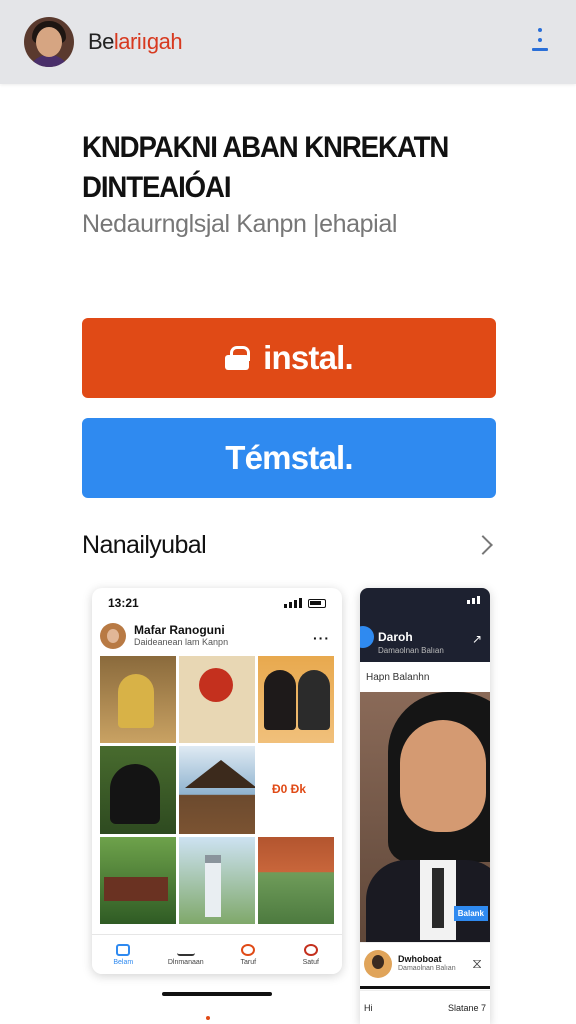 Image resolution: width=576 pixels, height=1024 pixels. Describe the element at coordinates (540, 49) in the screenshot. I see `menu-bar` at that location.